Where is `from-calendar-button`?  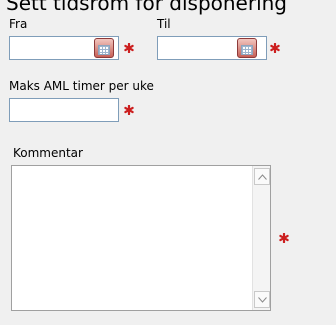
from-calendar-button is located at coordinates (104, 48).